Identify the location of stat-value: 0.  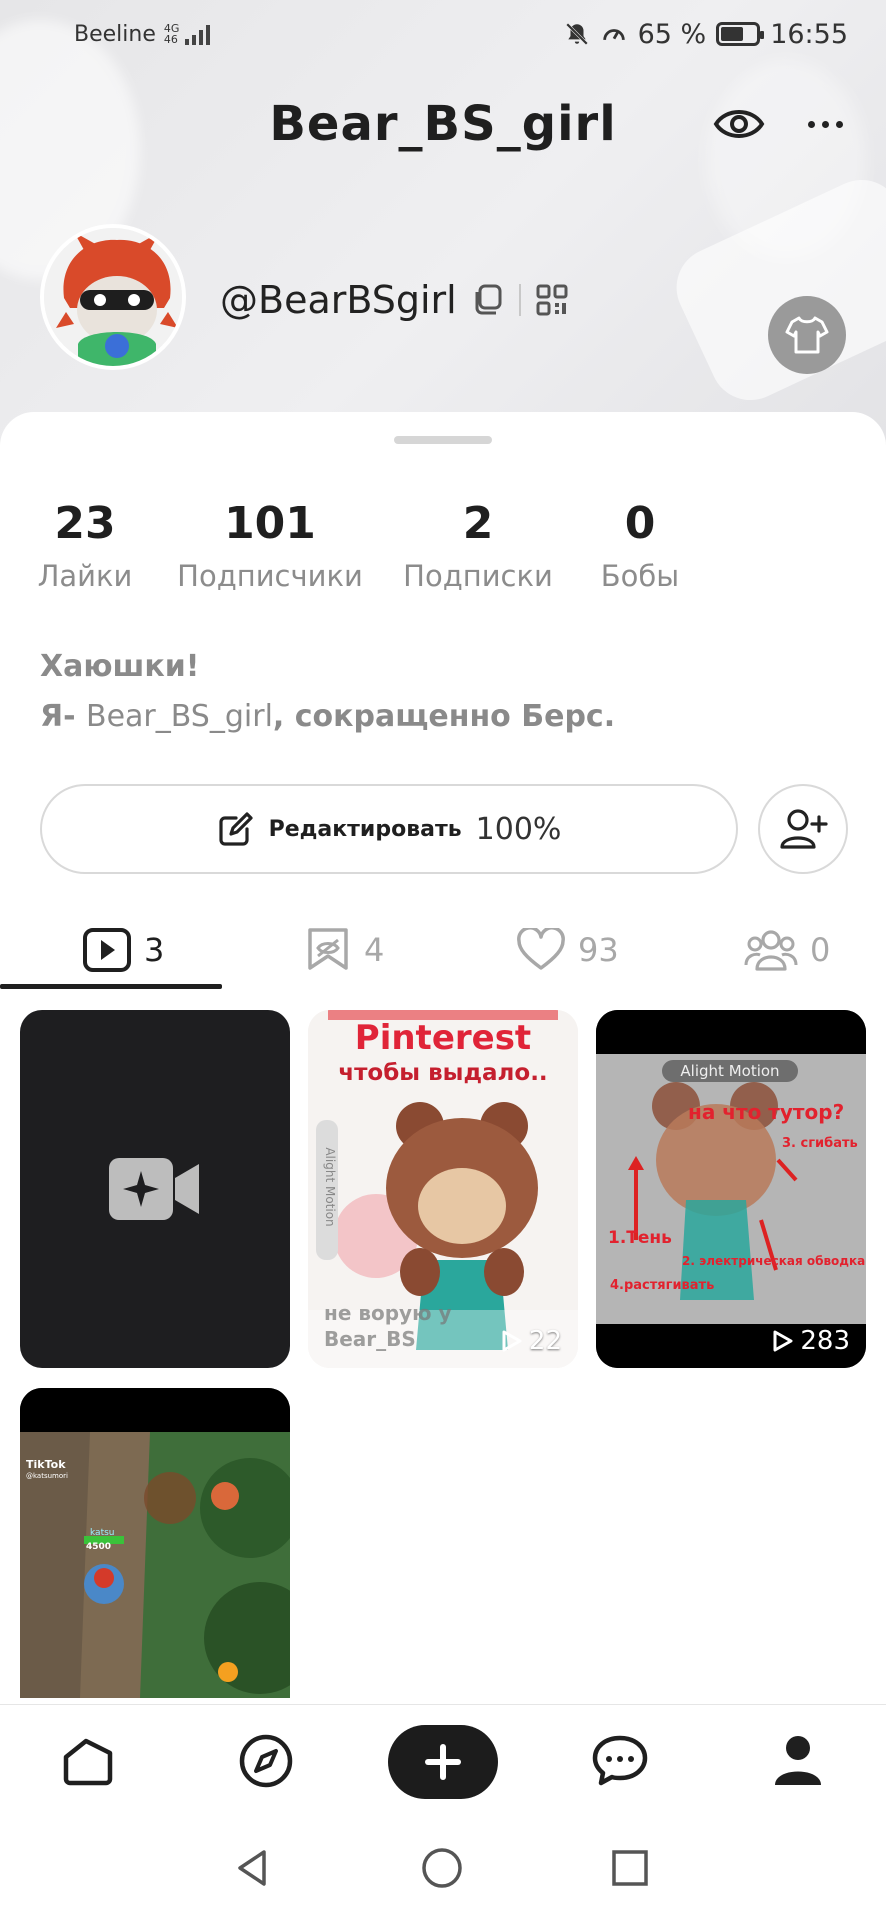
(640, 523).